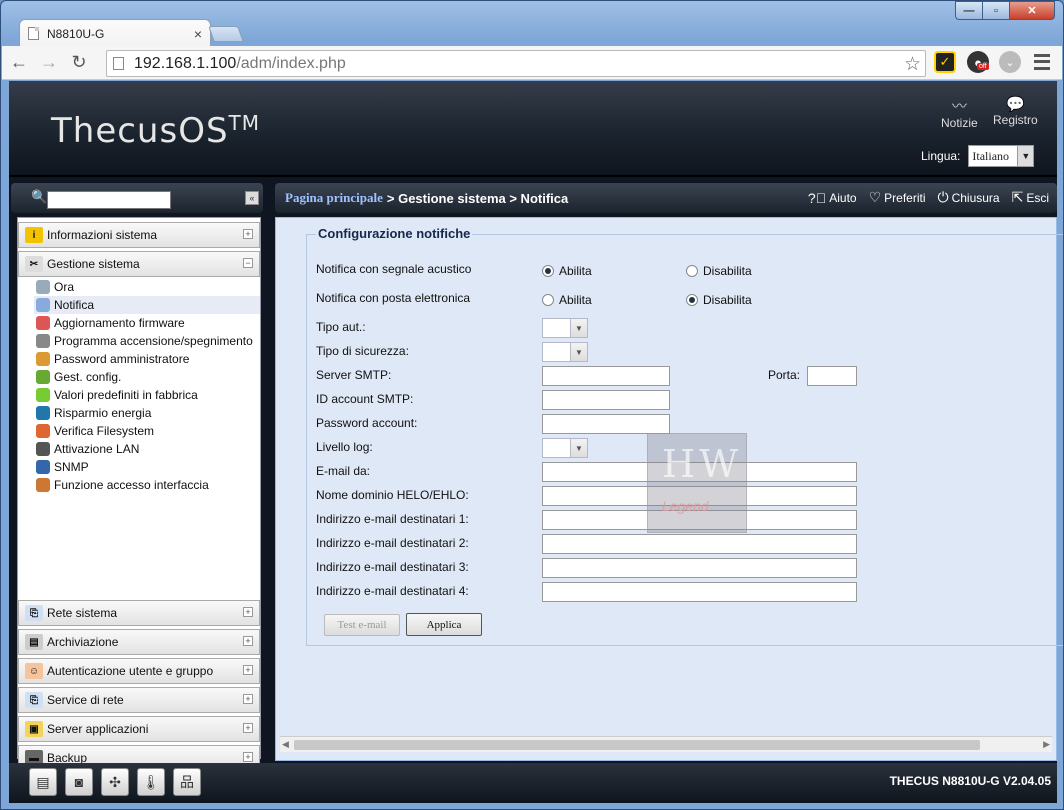 The height and width of the screenshot is (810, 1064). What do you see at coordinates (49, 63) in the screenshot?
I see `forward-icon: →` at bounding box center [49, 63].